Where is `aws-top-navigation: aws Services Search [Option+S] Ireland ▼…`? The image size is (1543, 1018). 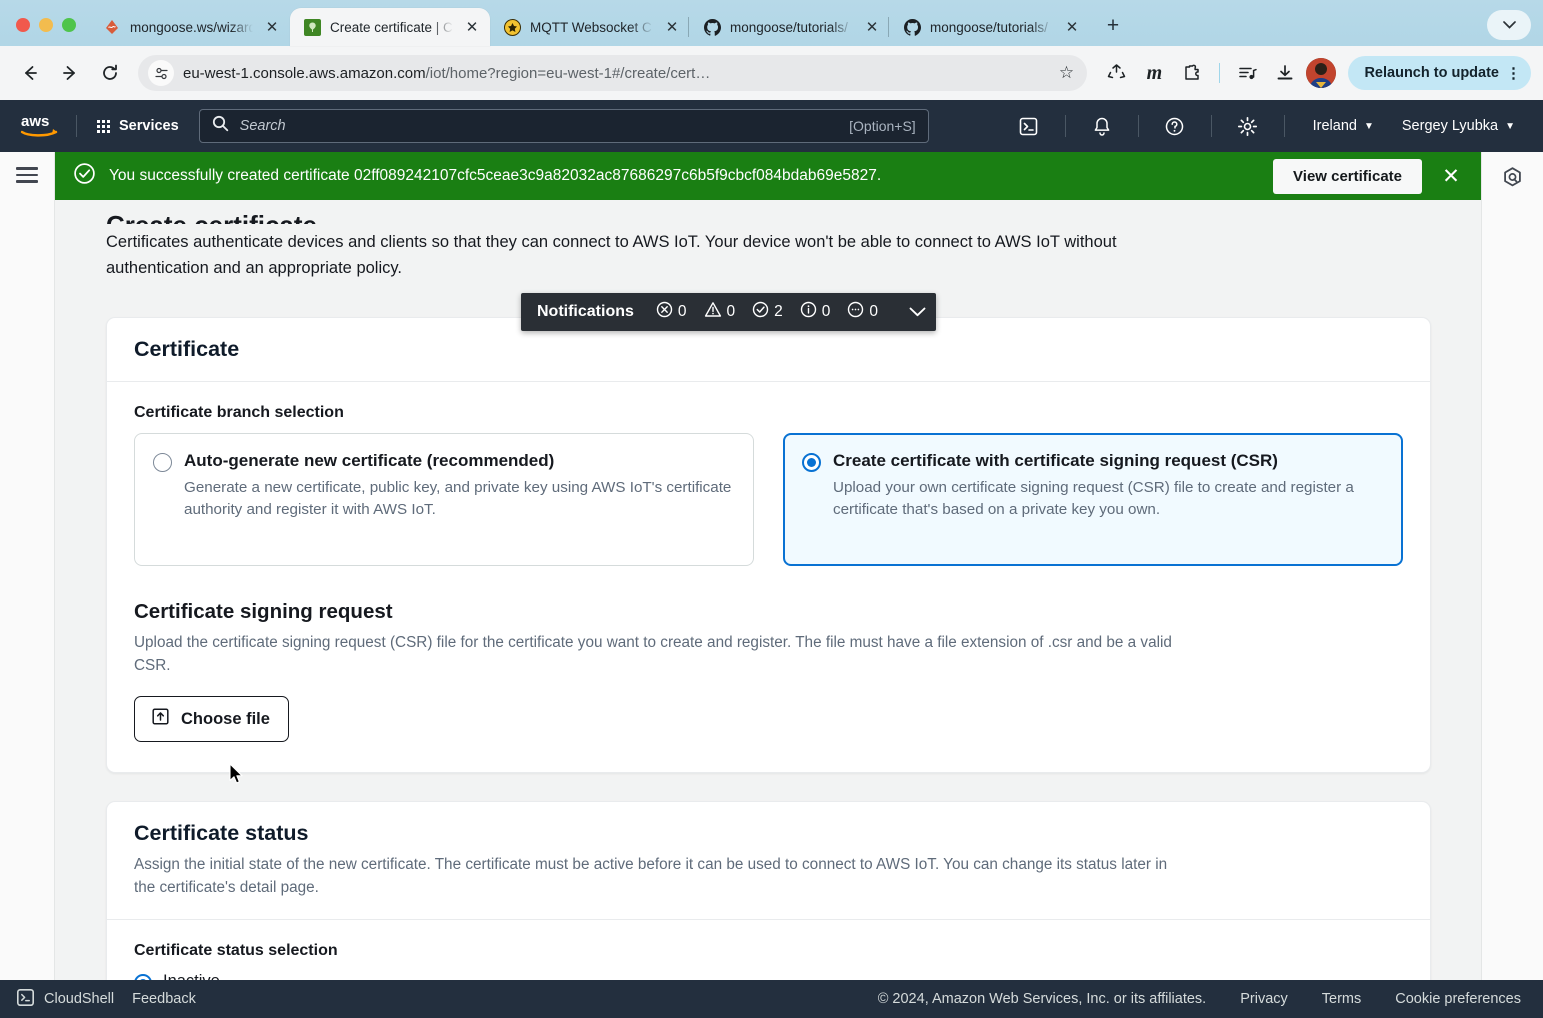
aws-top-navigation: aws Services Search [Option+S] Ireland ▼… is located at coordinates (771, 126).